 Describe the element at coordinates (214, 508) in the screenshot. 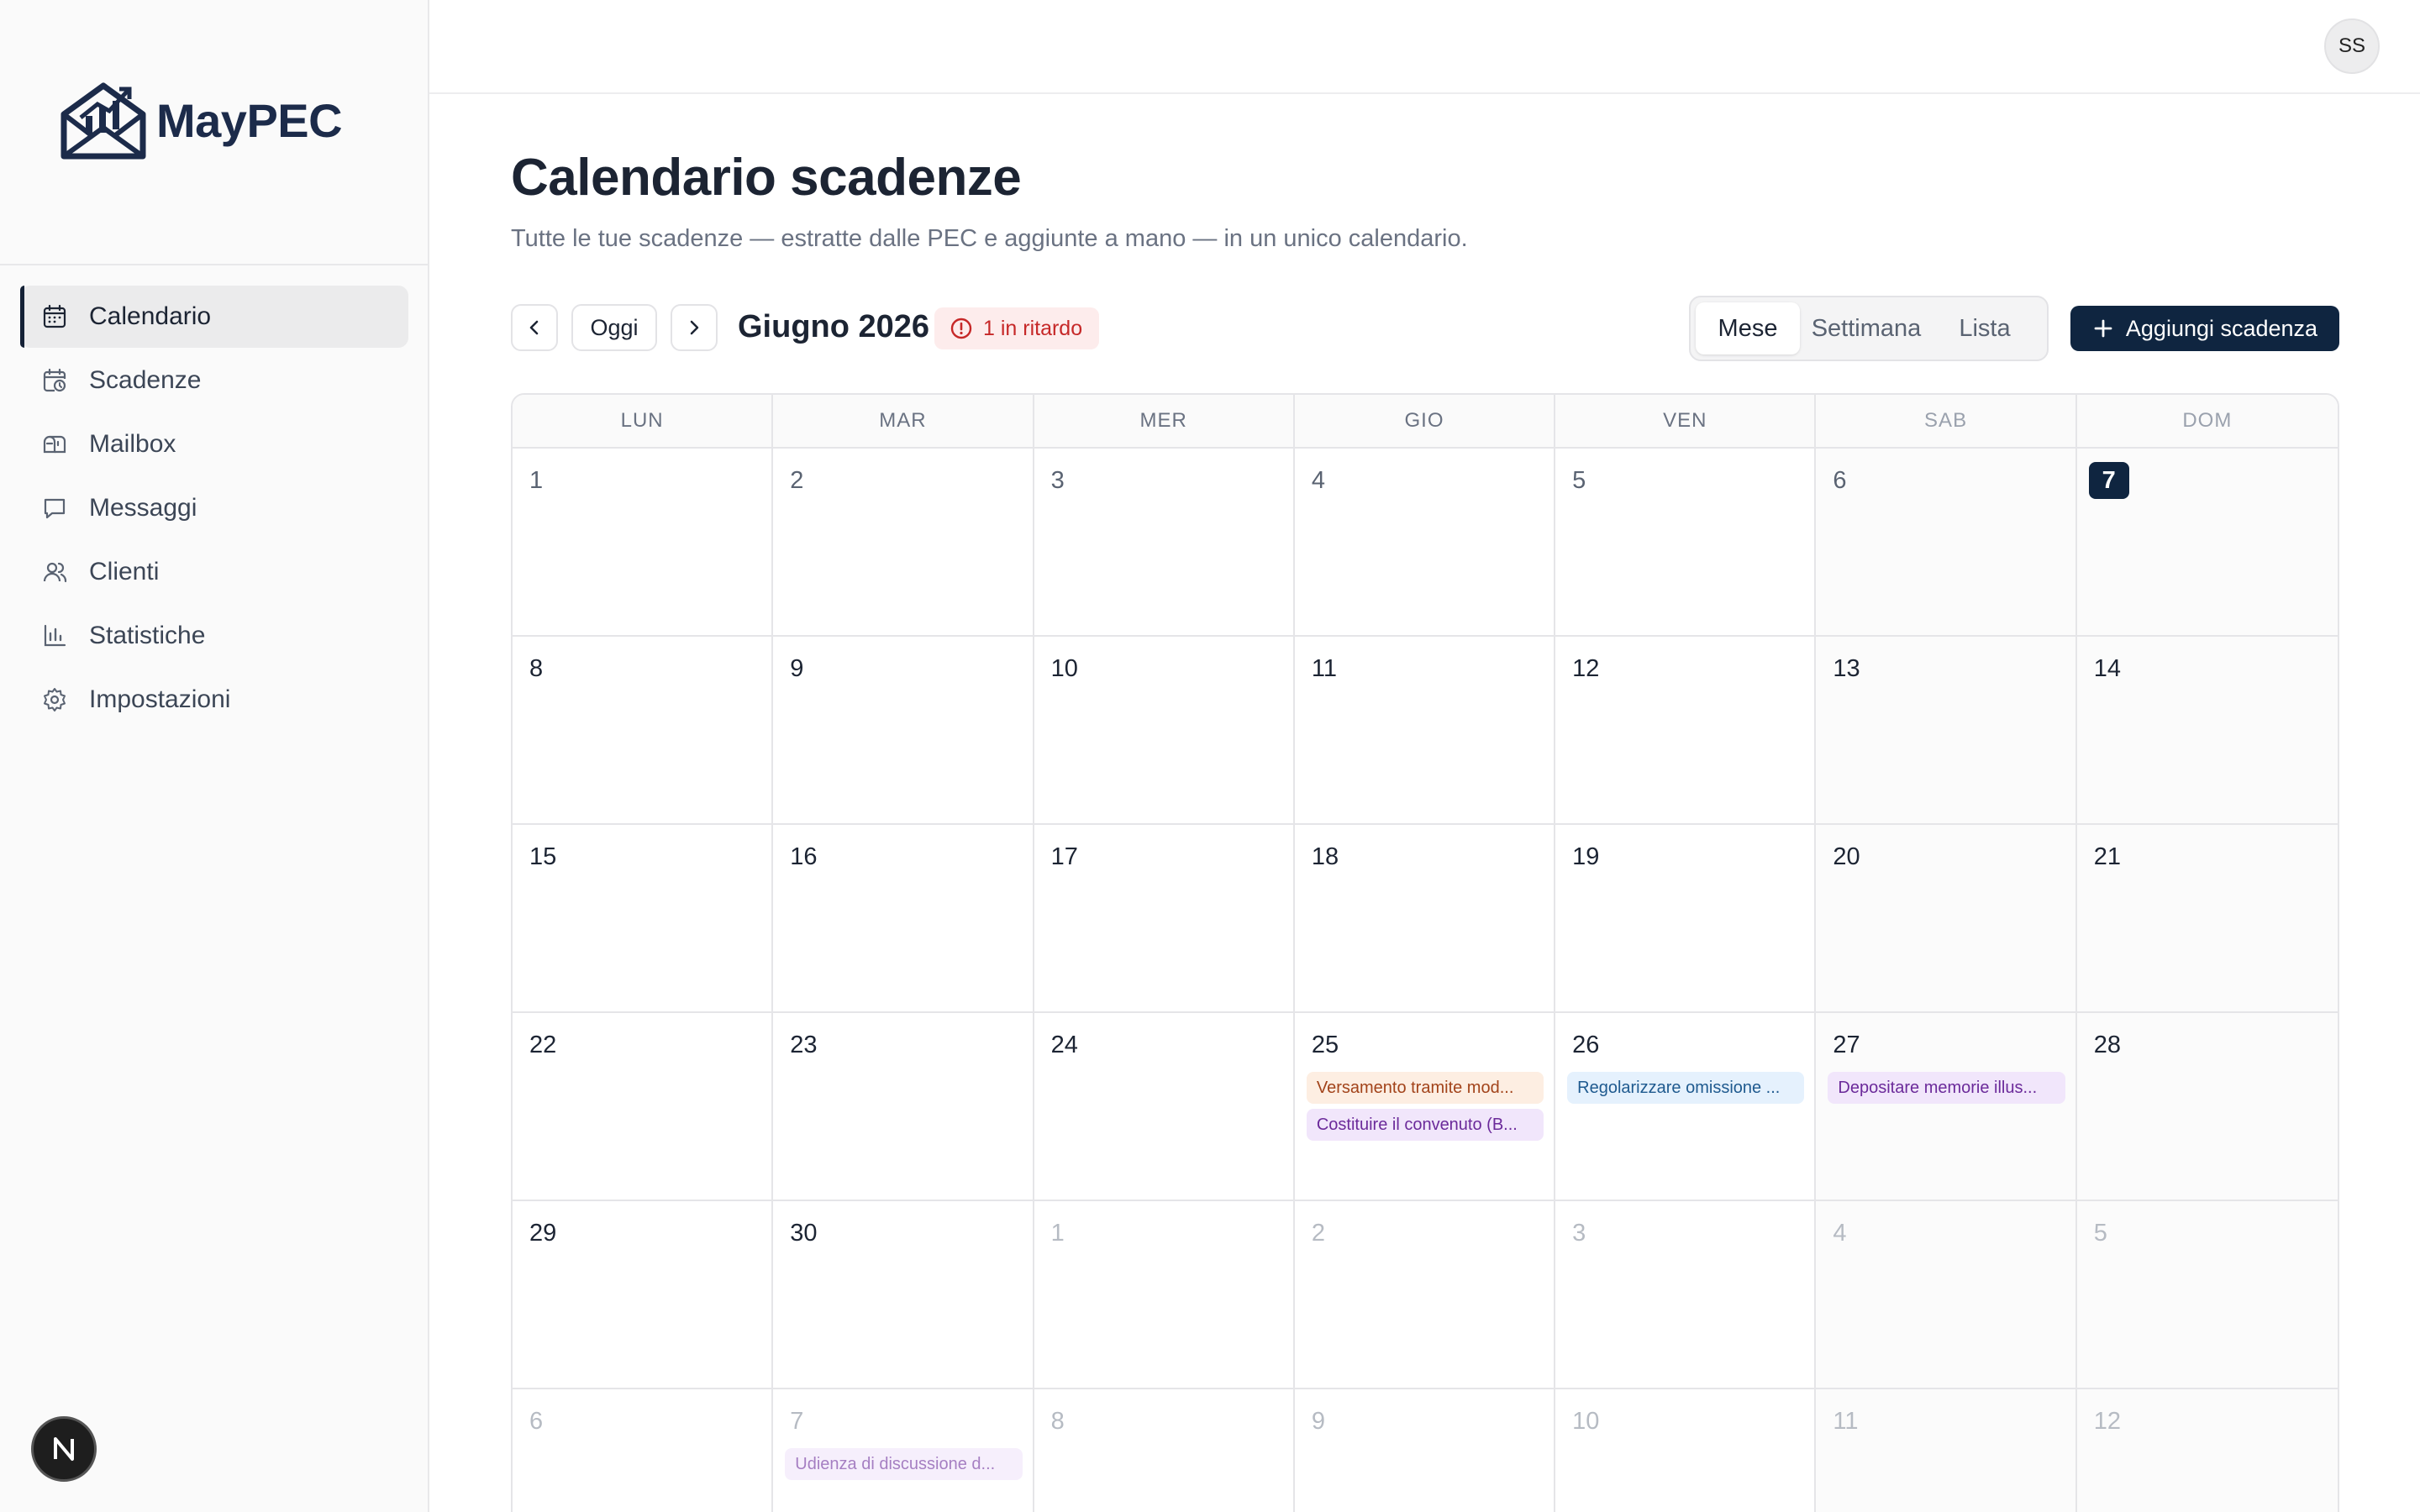

I see `sidebar-item-messaggi: Messaggi` at that location.